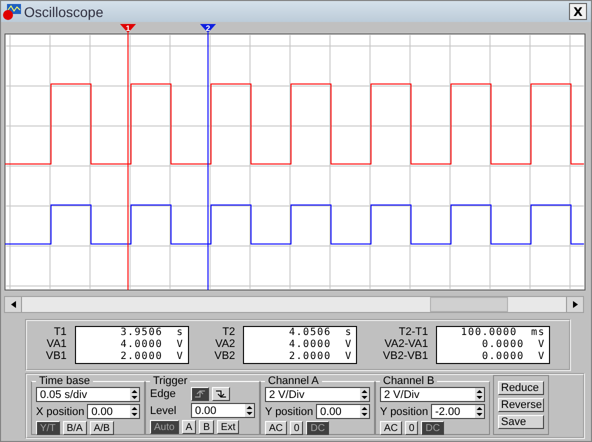  I want to click on trigger-source-button: Ext, so click(228, 427).